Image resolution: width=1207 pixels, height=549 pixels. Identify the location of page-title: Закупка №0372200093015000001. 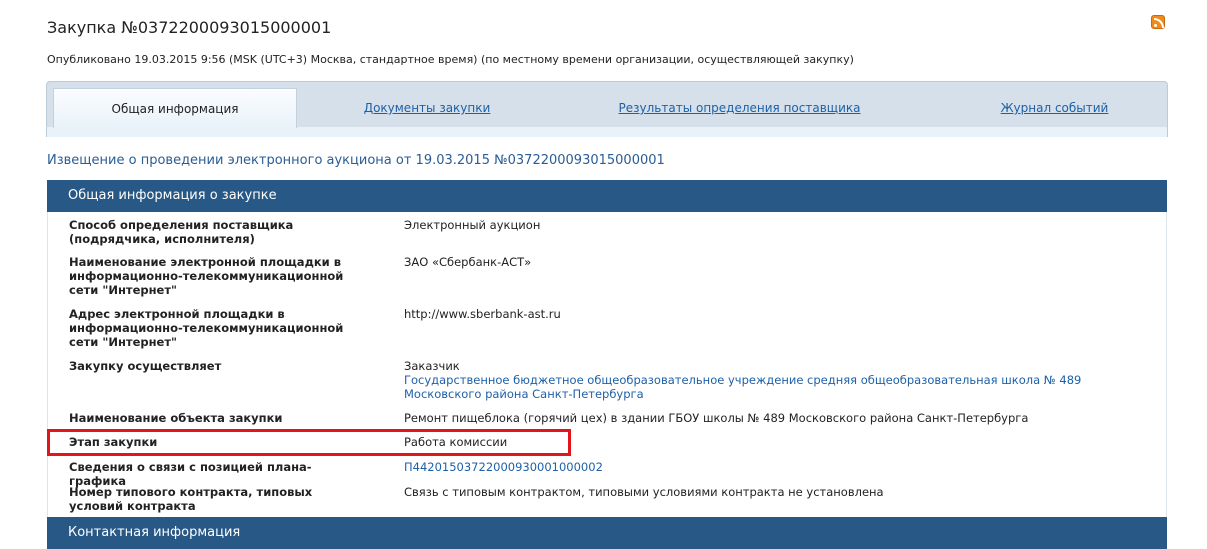
(189, 27).